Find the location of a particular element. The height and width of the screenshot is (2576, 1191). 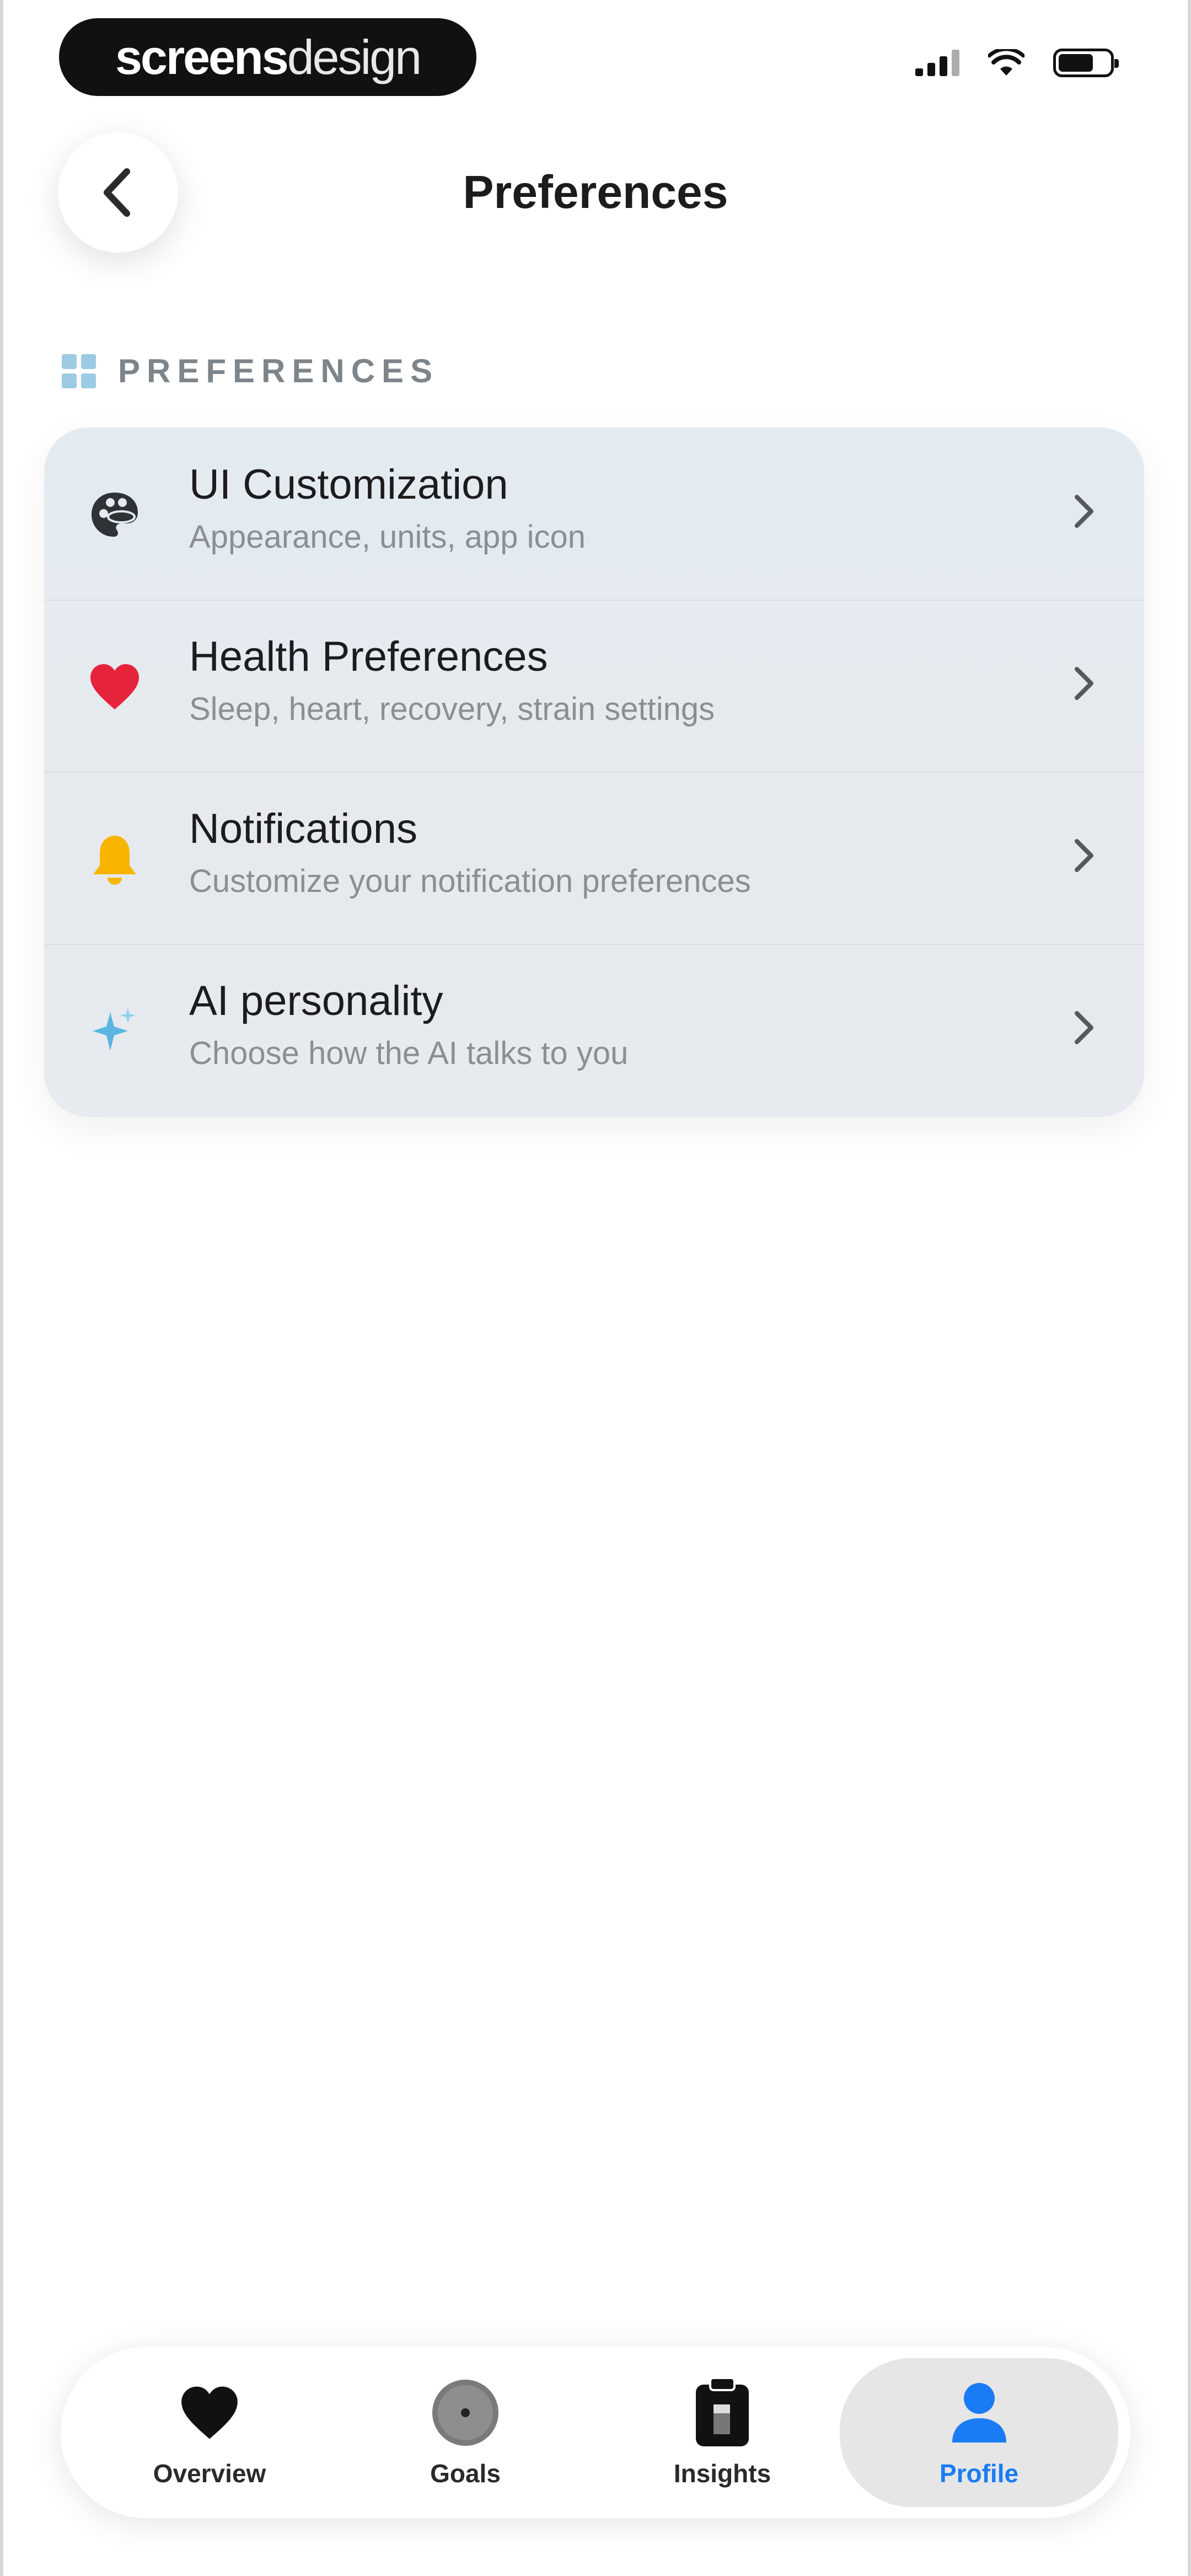

sparkle-icon is located at coordinates (114, 1030).